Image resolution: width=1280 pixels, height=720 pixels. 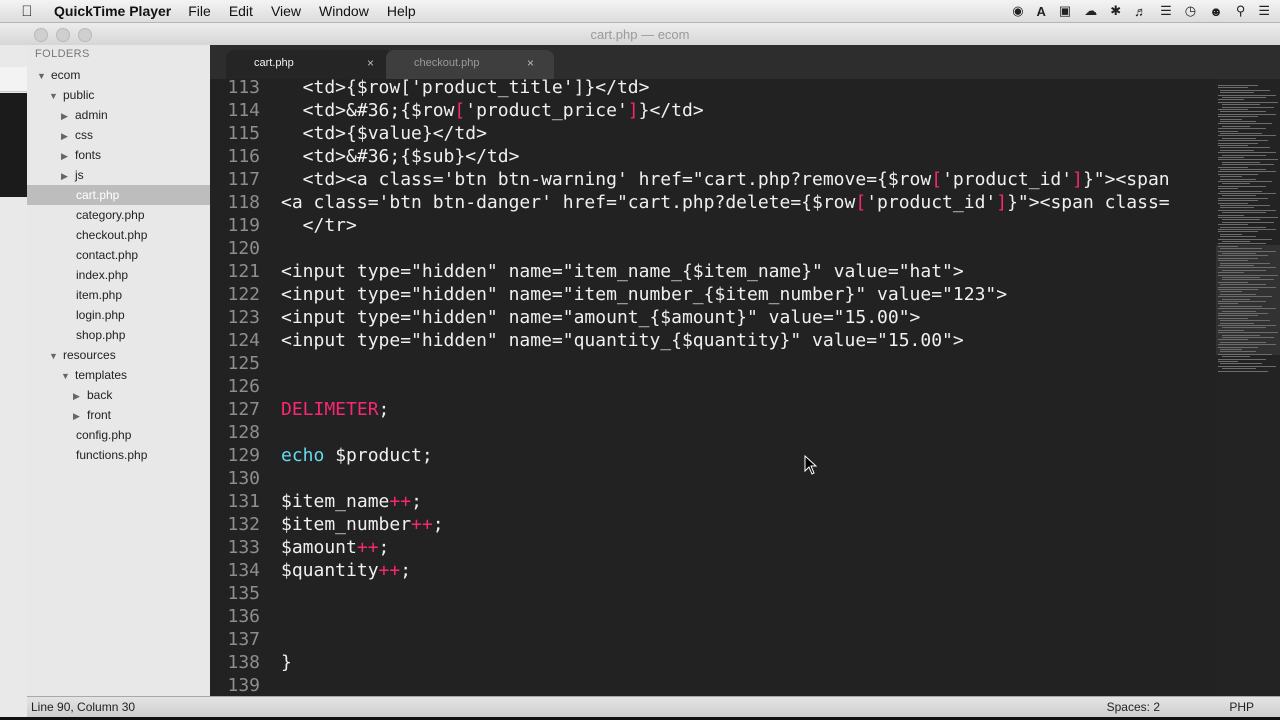 What do you see at coordinates (351, 501) in the screenshot?
I see `code-line: $item_name++;` at bounding box center [351, 501].